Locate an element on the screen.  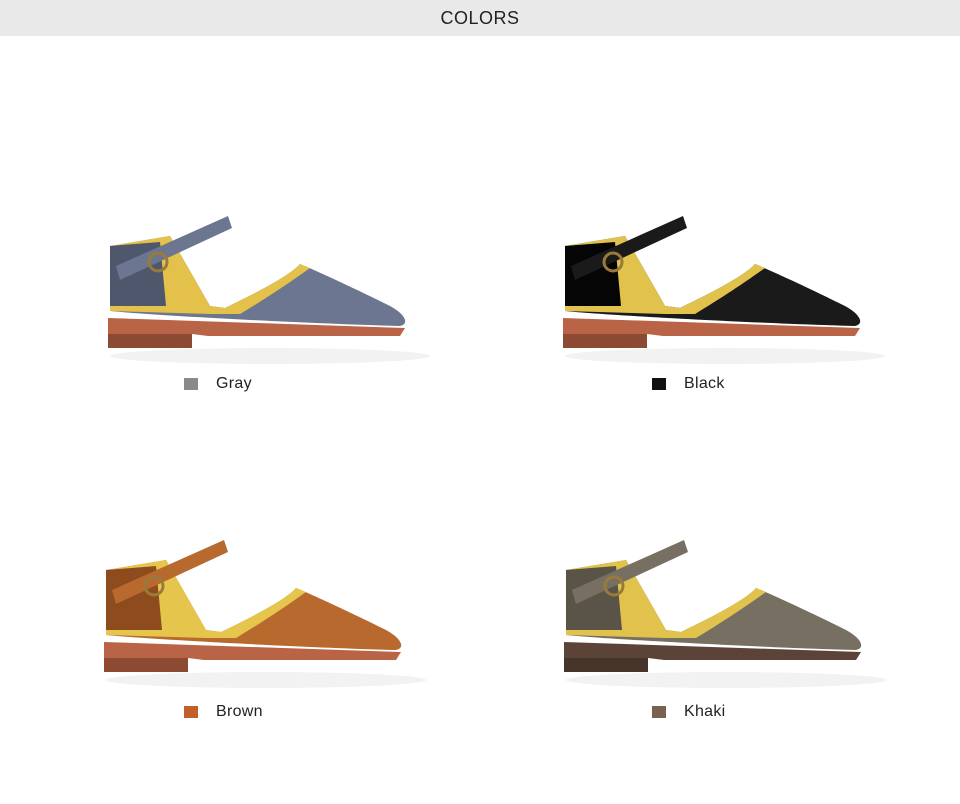
variant-label-row-black: Black is located at coordinates (688, 384).